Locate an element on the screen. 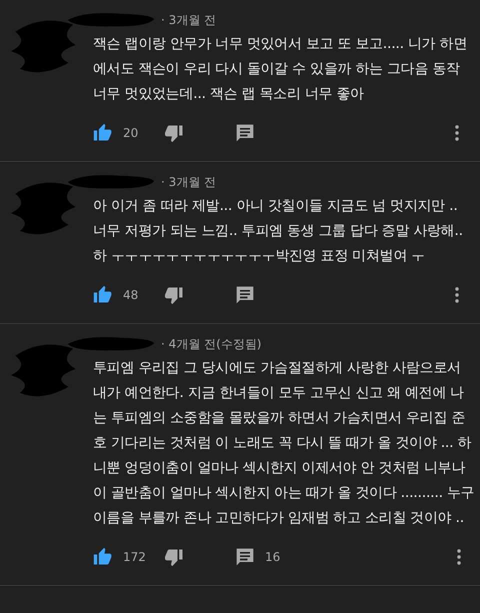 Image resolution: width=480 pixels, height=613 pixels. like-count: 172 is located at coordinates (134, 557).